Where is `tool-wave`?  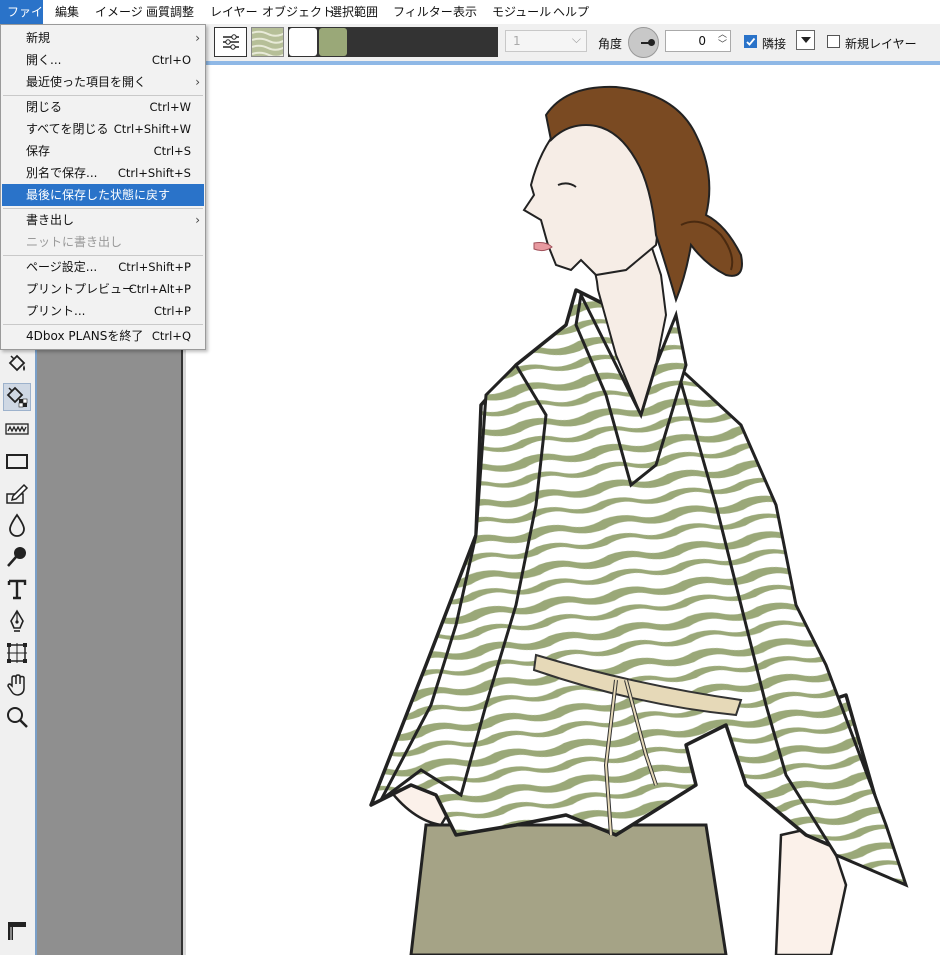 tool-wave is located at coordinates (17, 429).